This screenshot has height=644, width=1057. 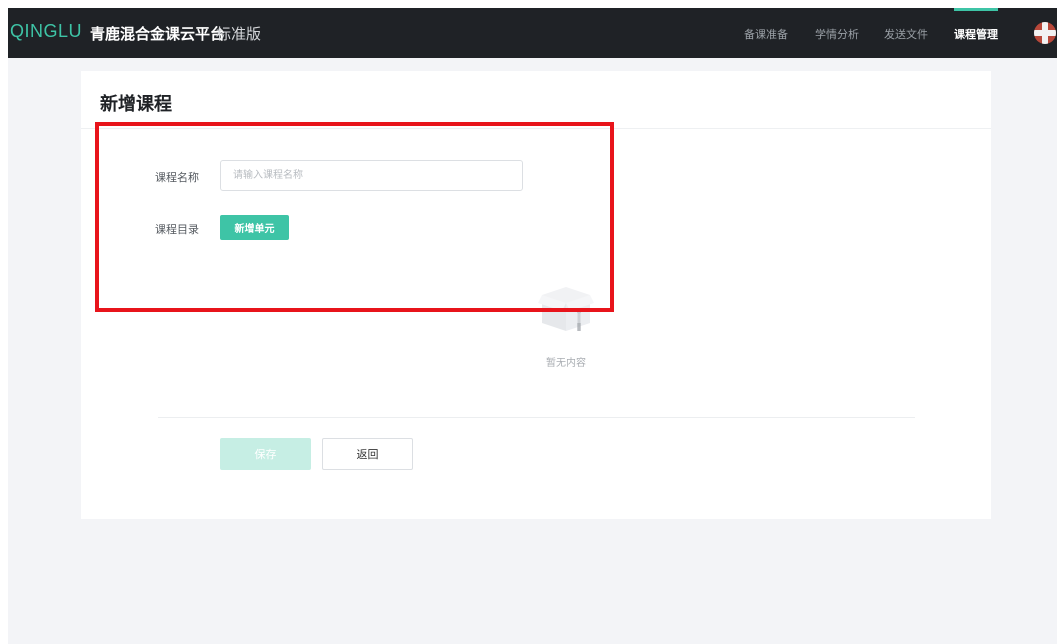 I want to click on title-divider, so click(x=536, y=128).